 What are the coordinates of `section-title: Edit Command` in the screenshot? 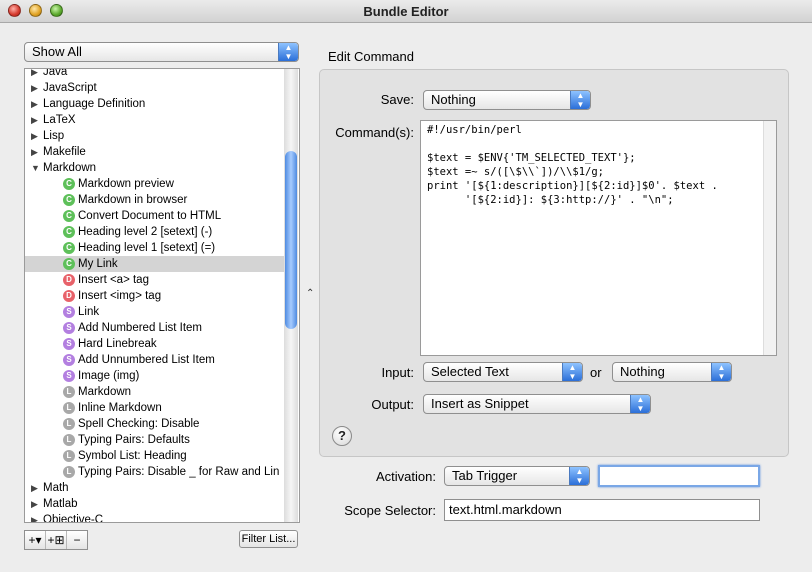 It's located at (371, 56).